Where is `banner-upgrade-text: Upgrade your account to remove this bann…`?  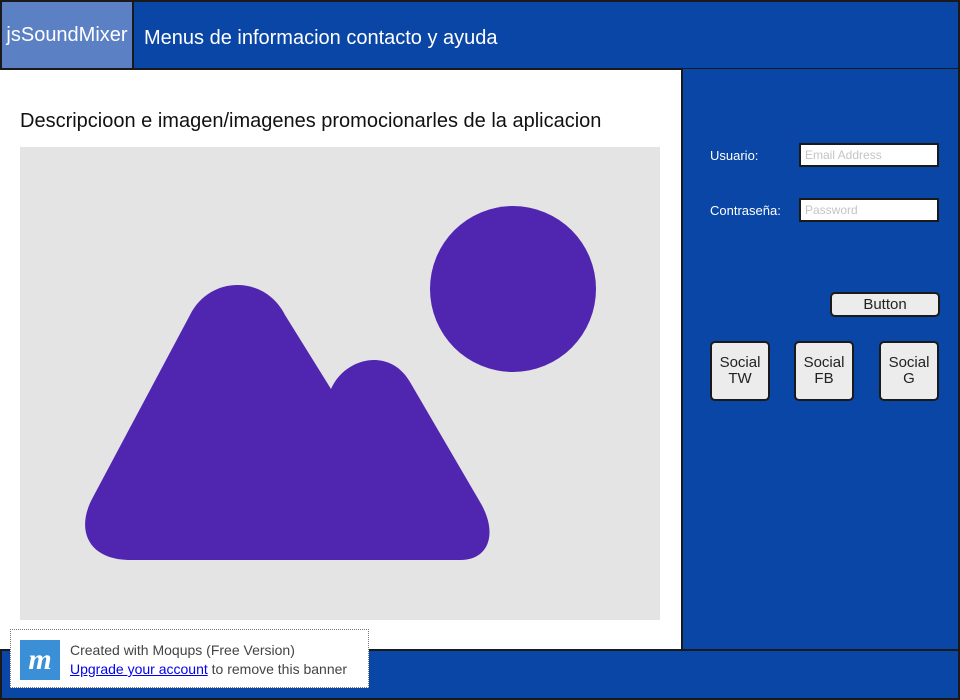 banner-upgrade-text: Upgrade your account to remove this bann… is located at coordinates (208, 669).